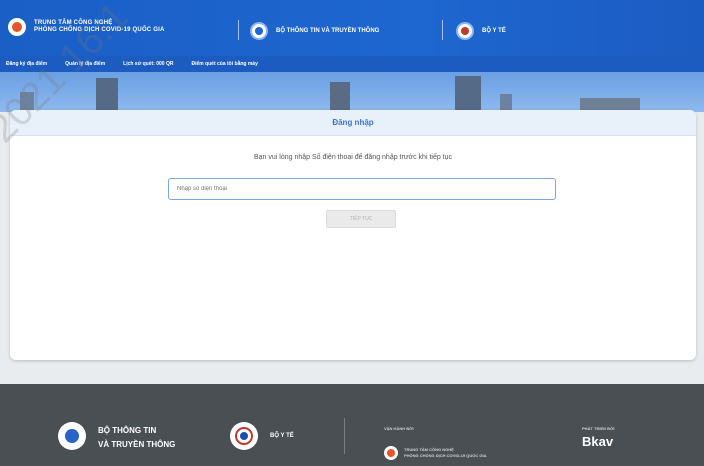 Image resolution: width=704 pixels, height=466 pixels. I want to click on login-card-header: Đăng nhập, so click(353, 123).